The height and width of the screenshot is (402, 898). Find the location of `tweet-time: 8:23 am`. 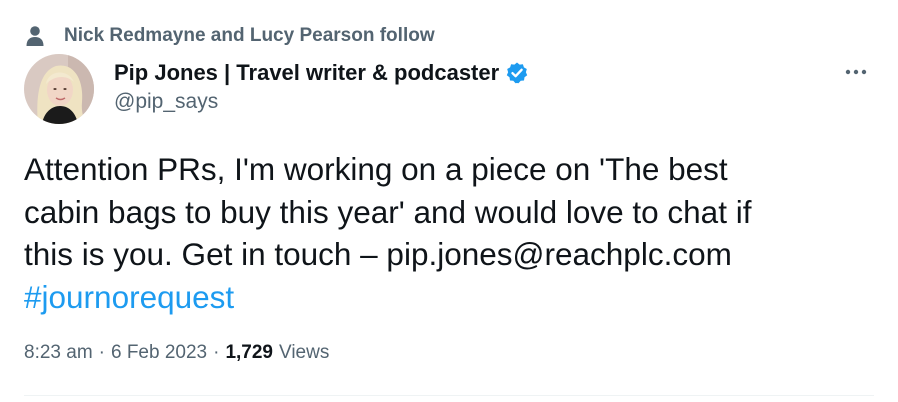

tweet-time: 8:23 am is located at coordinates (58, 353).